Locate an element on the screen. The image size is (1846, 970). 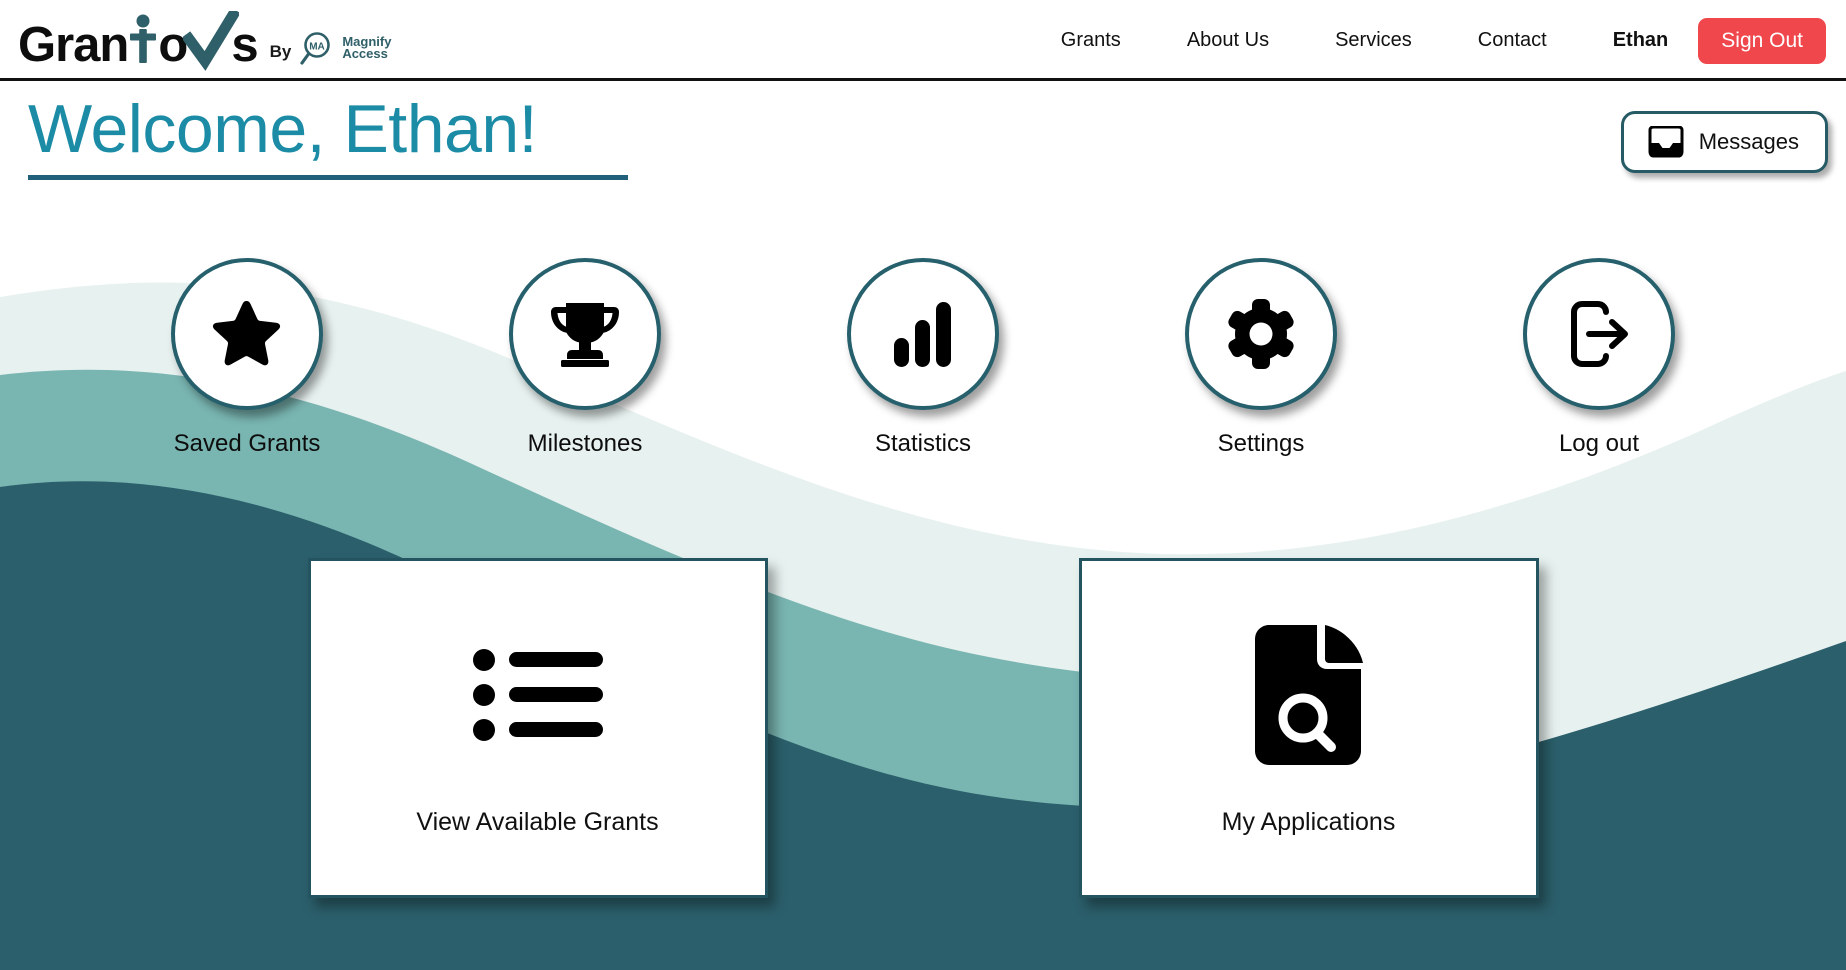
quick-action-statistics: Statistics is located at coordinates (923, 358).